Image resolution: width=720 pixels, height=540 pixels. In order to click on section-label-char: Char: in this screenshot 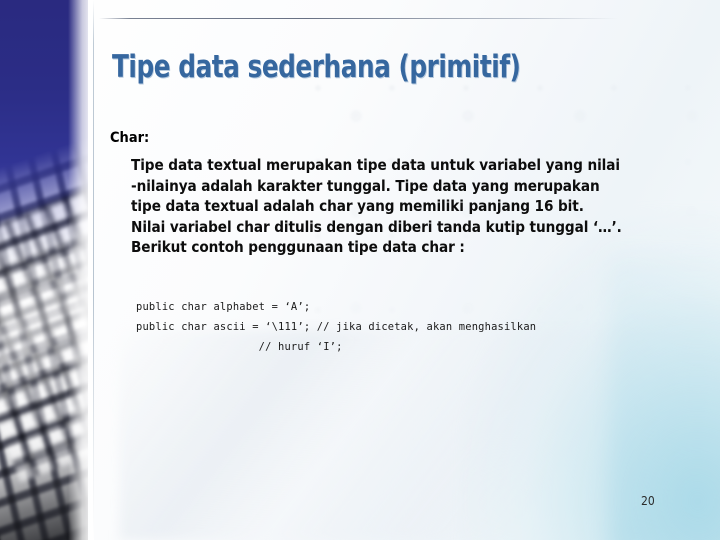, I will do `click(130, 138)`.